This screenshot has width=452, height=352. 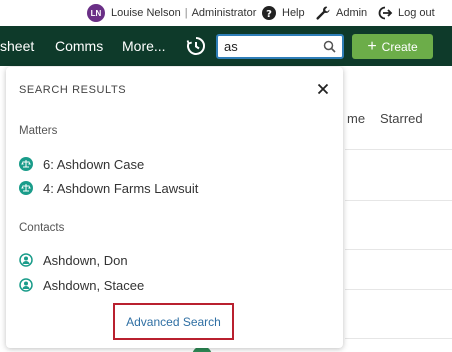 I want to click on user-menu: LN Louise Nelson | Administrator, so click(x=171, y=13).